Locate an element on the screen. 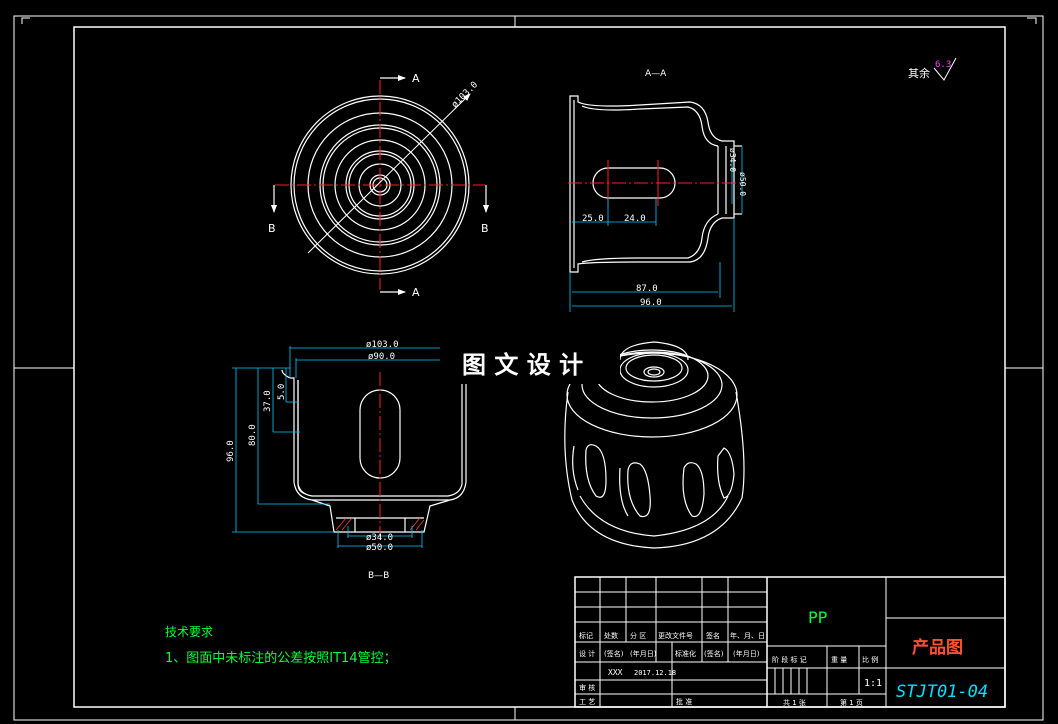 The width and height of the screenshot is (1058, 724). bb-dim-50: ø50.0 is located at coordinates (379, 548).